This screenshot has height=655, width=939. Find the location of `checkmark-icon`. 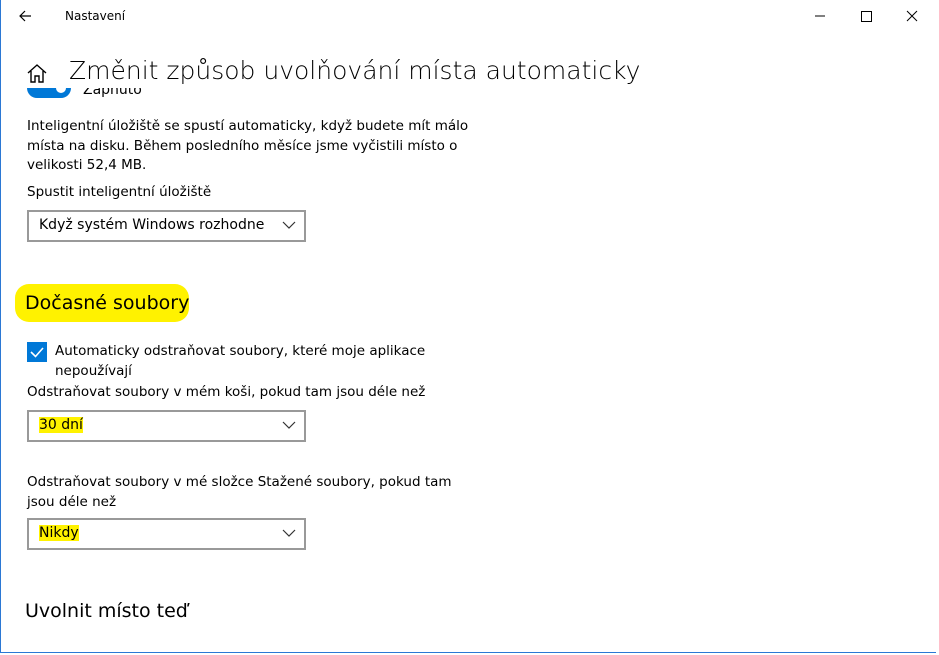

checkmark-icon is located at coordinates (37, 352).